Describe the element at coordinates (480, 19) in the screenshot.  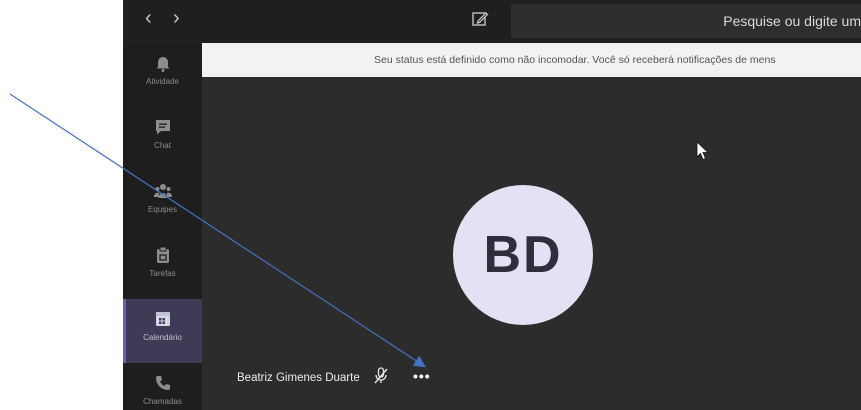
I see `compose-icon` at that location.